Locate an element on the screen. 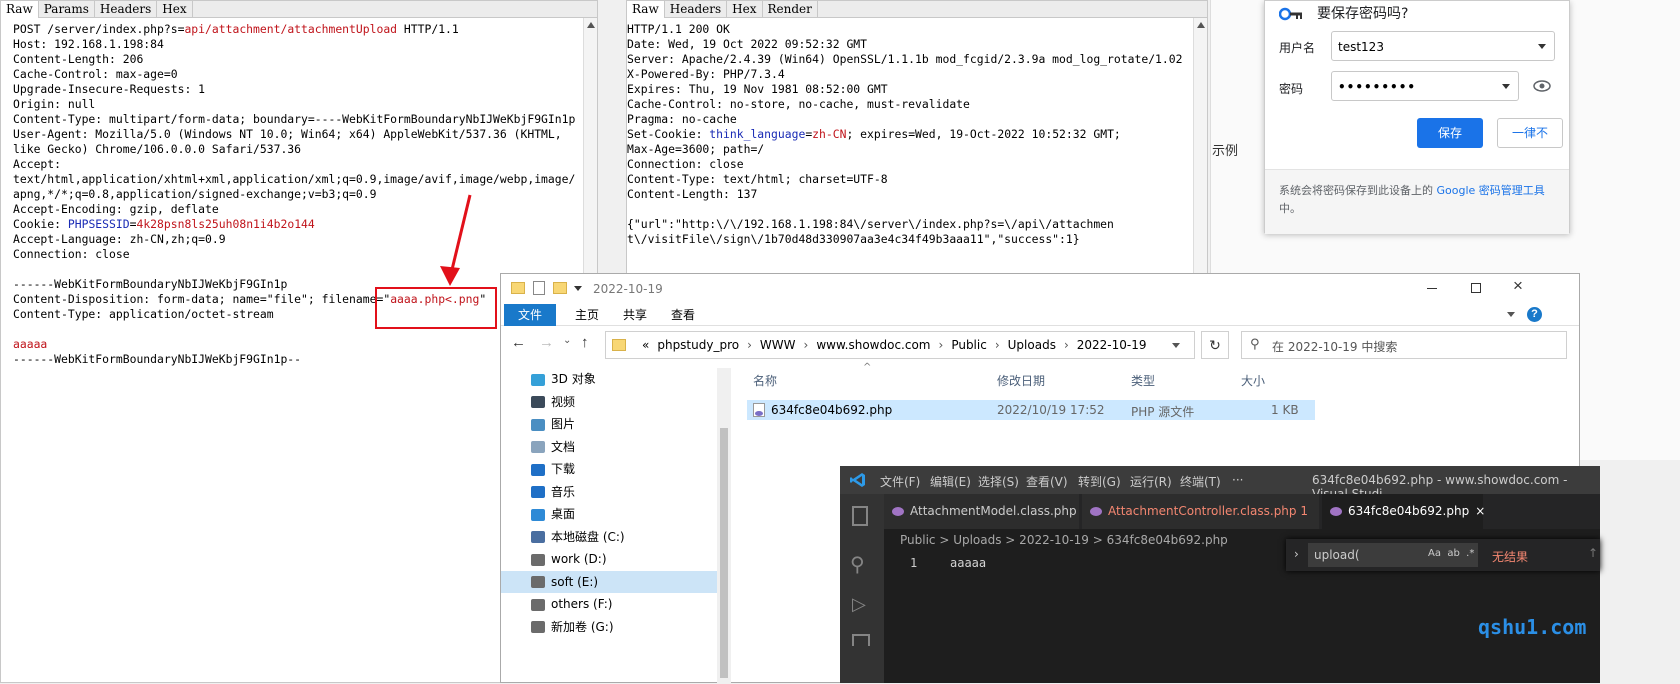 The image size is (1680, 684). never-button: 一律不 is located at coordinates (1530, 133).